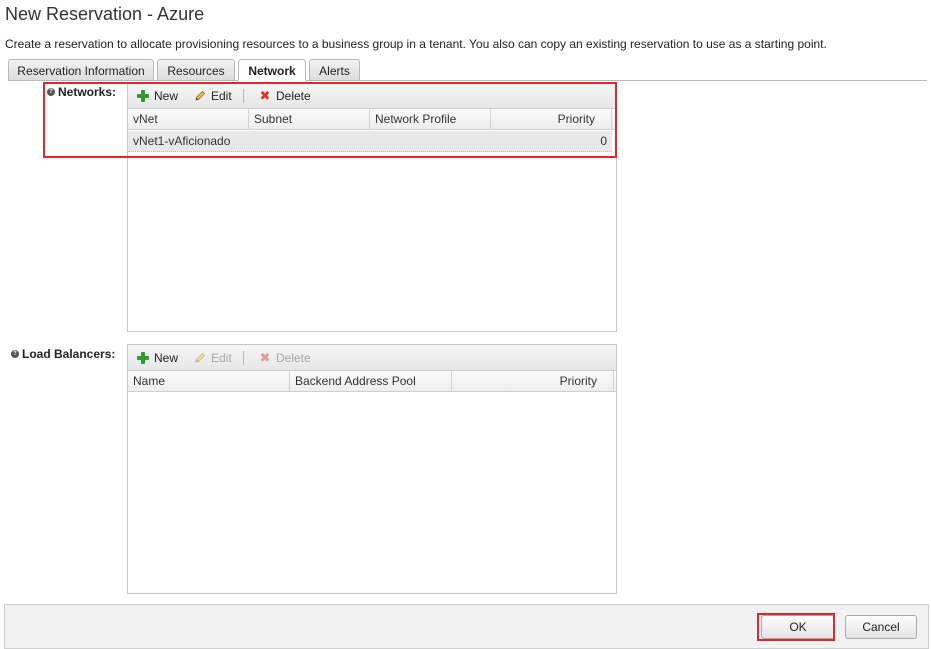  I want to click on column-header-priority: Priority, so click(533, 381).